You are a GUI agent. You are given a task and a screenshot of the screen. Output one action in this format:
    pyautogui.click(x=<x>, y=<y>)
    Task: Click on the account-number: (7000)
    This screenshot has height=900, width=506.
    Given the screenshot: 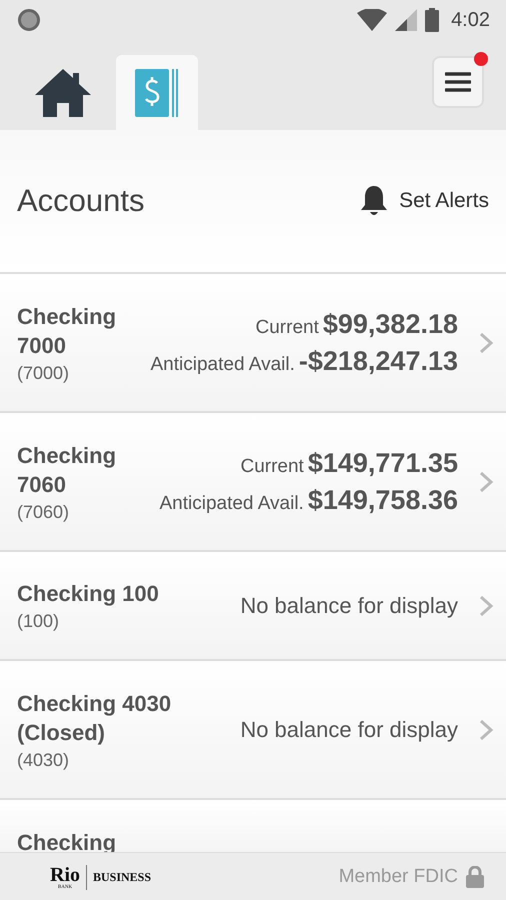 What is the action you would take?
    pyautogui.click(x=43, y=373)
    